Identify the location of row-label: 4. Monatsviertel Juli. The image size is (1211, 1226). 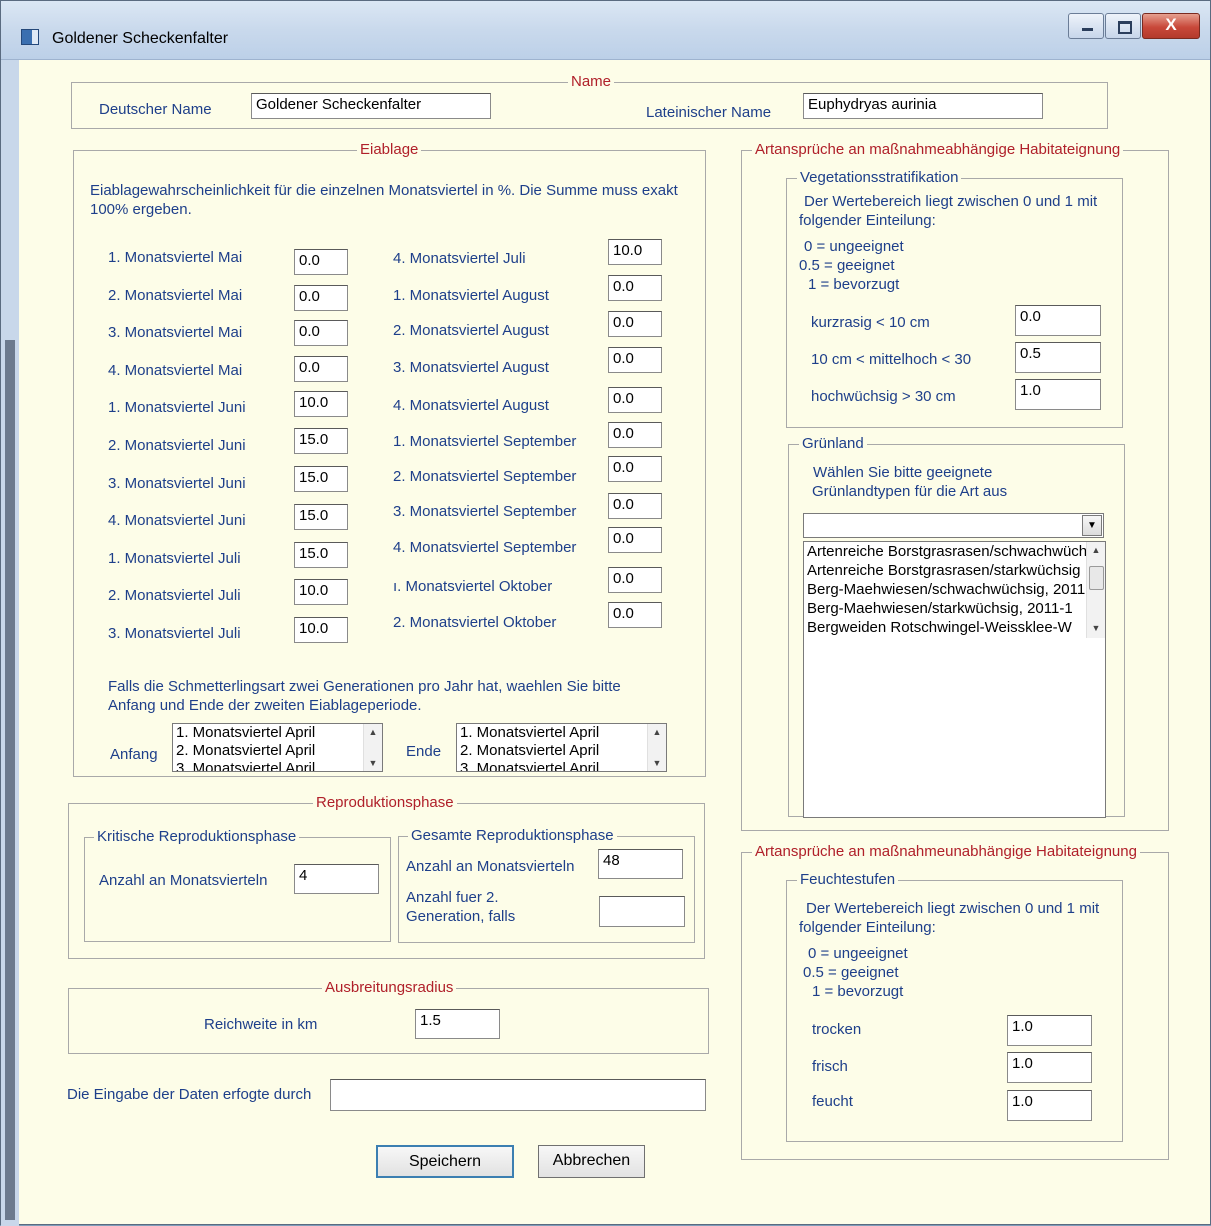
(459, 258).